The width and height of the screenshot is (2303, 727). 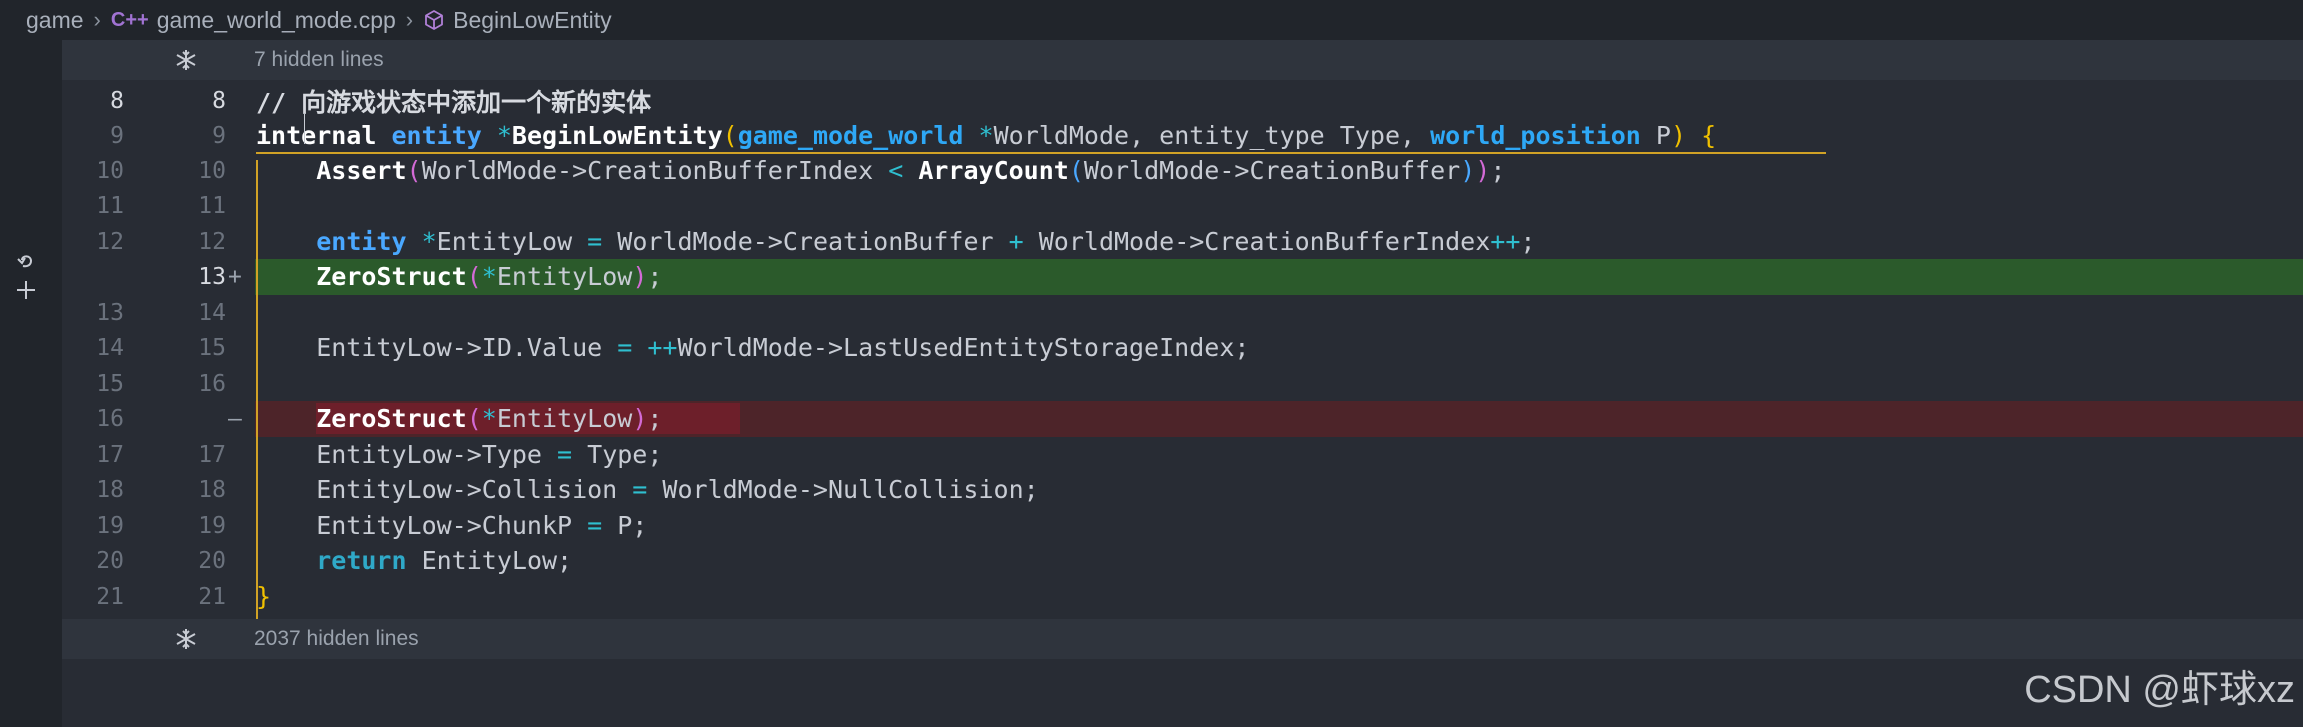 What do you see at coordinates (319, 59) in the screenshot?
I see `hidden-lines-count: 7 hidden lines` at bounding box center [319, 59].